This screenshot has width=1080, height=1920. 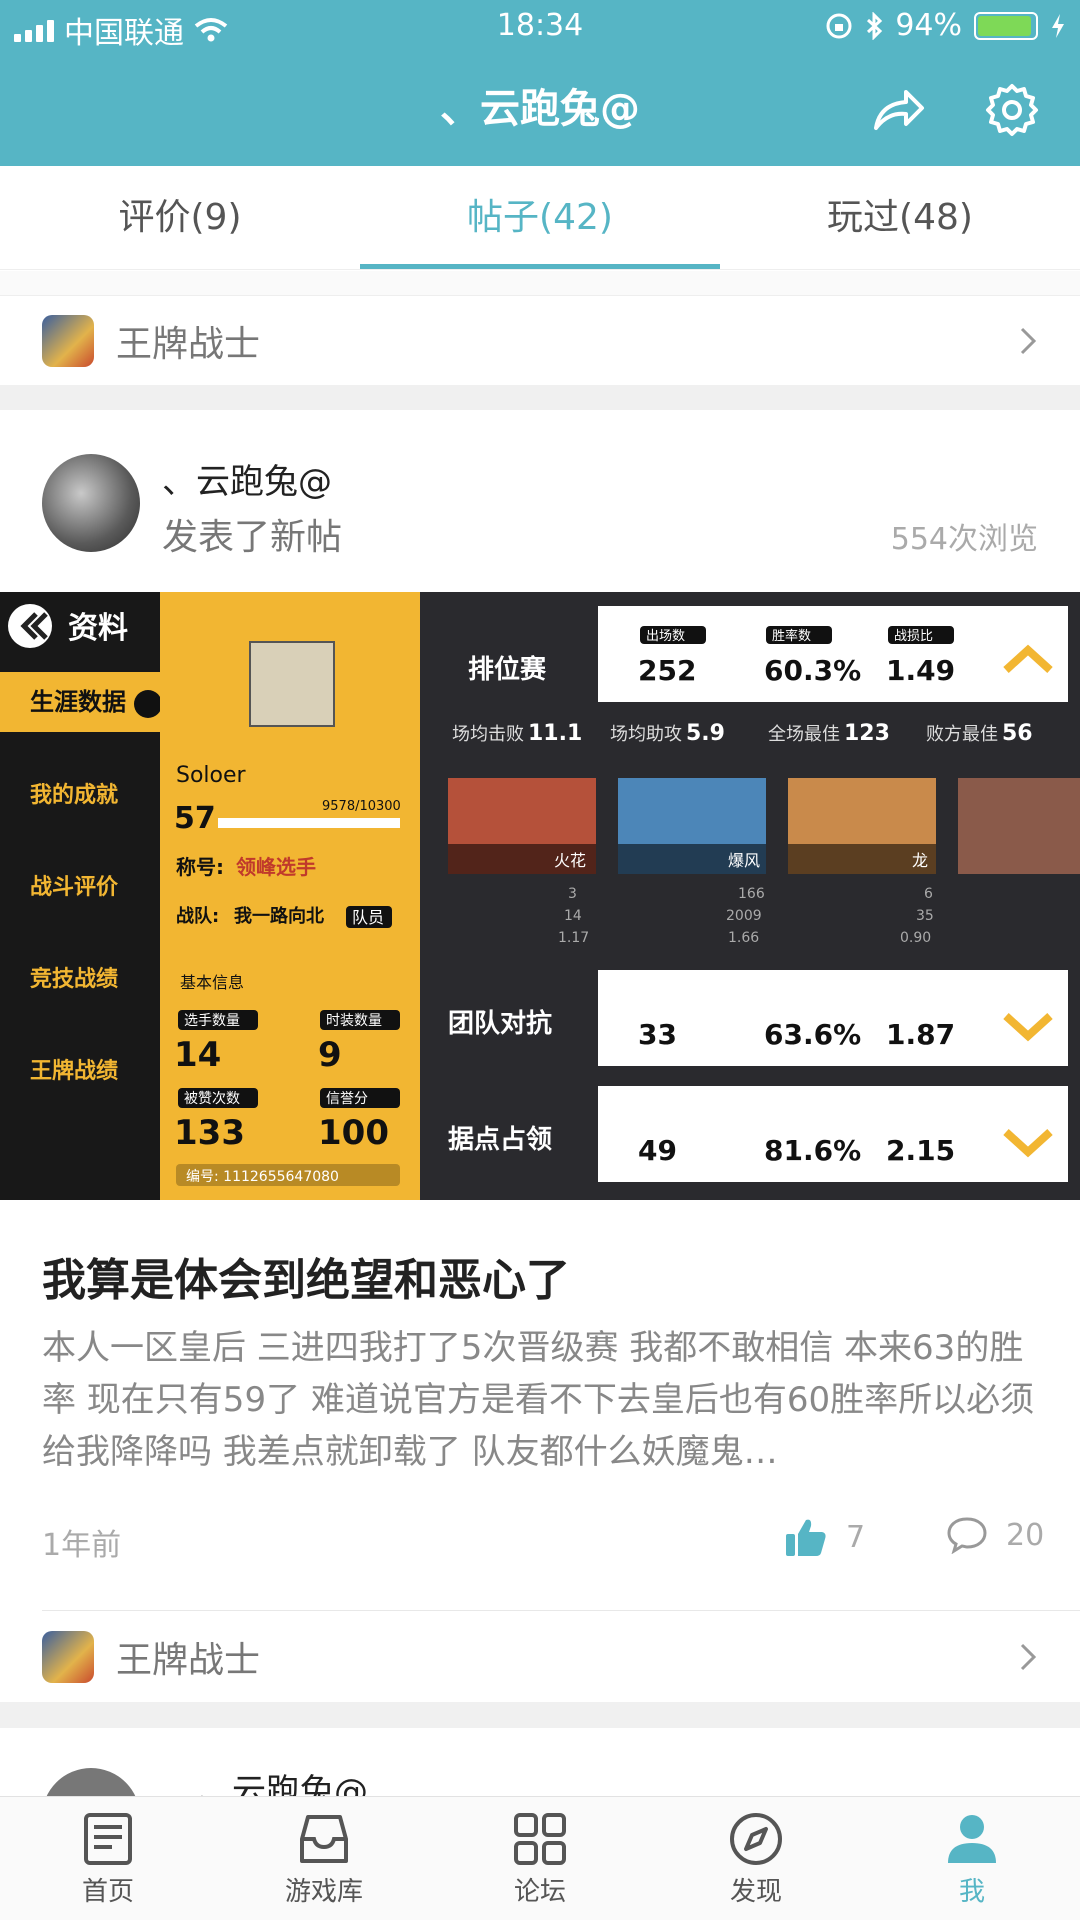 I want to click on nav-me: 我, so click(x=972, y=1858).